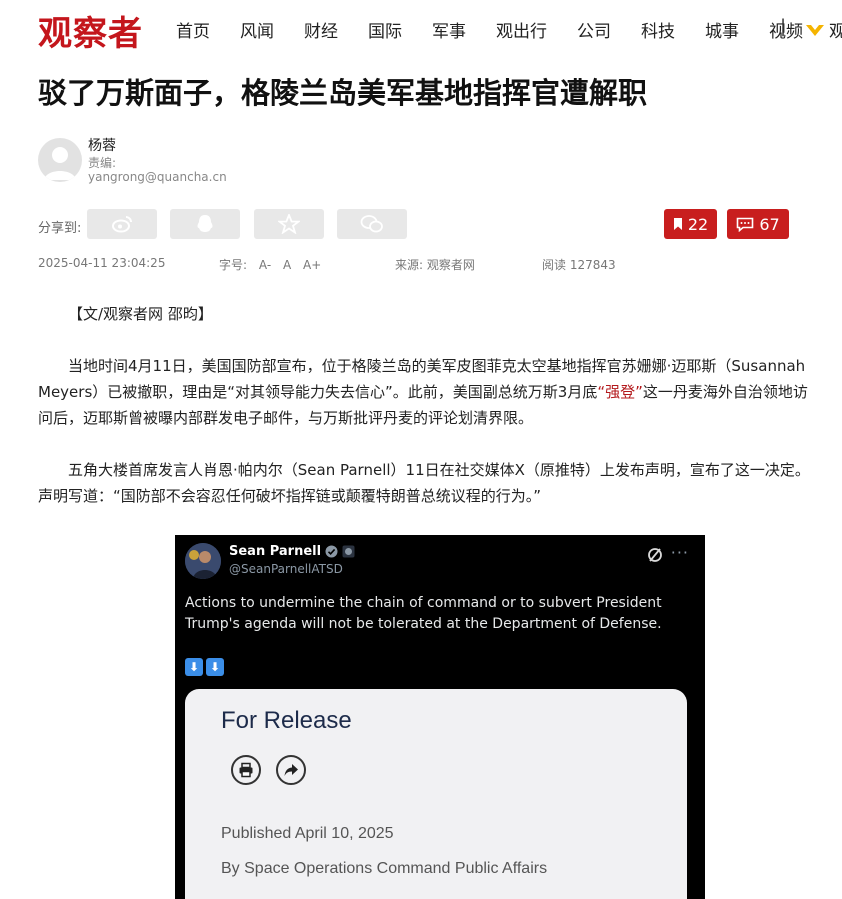  I want to click on qq-icon, so click(205, 223).